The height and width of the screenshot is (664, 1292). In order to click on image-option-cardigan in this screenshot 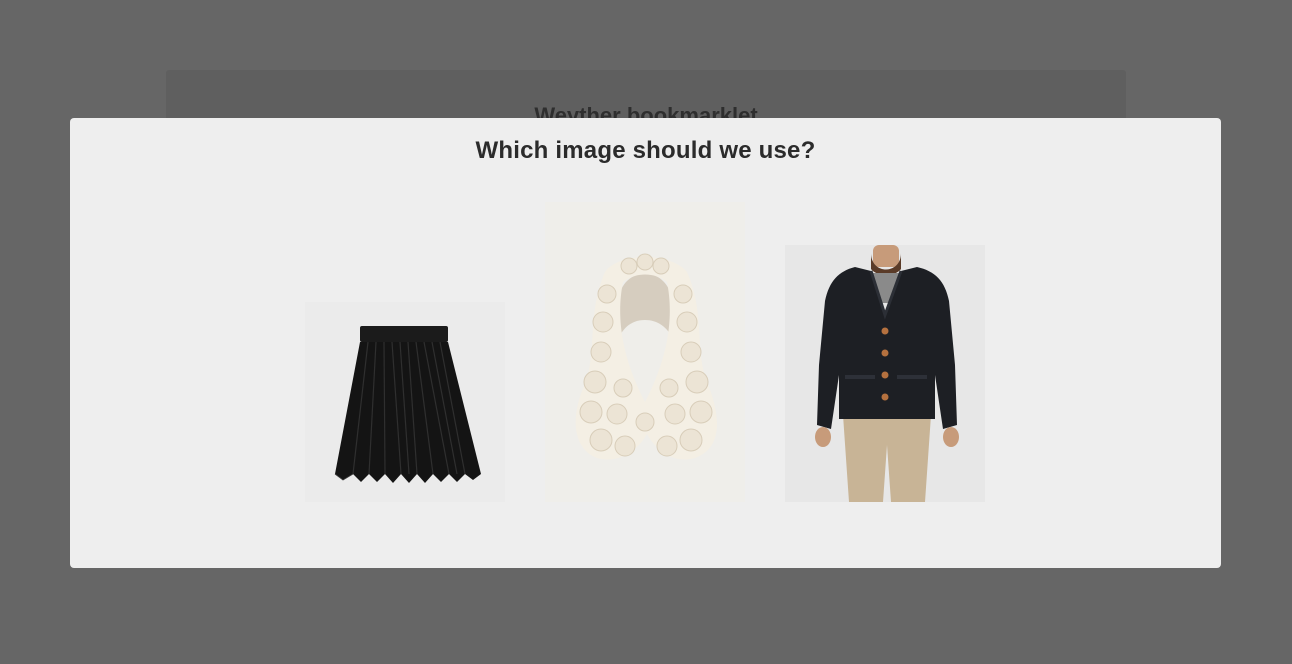, I will do `click(885, 373)`.